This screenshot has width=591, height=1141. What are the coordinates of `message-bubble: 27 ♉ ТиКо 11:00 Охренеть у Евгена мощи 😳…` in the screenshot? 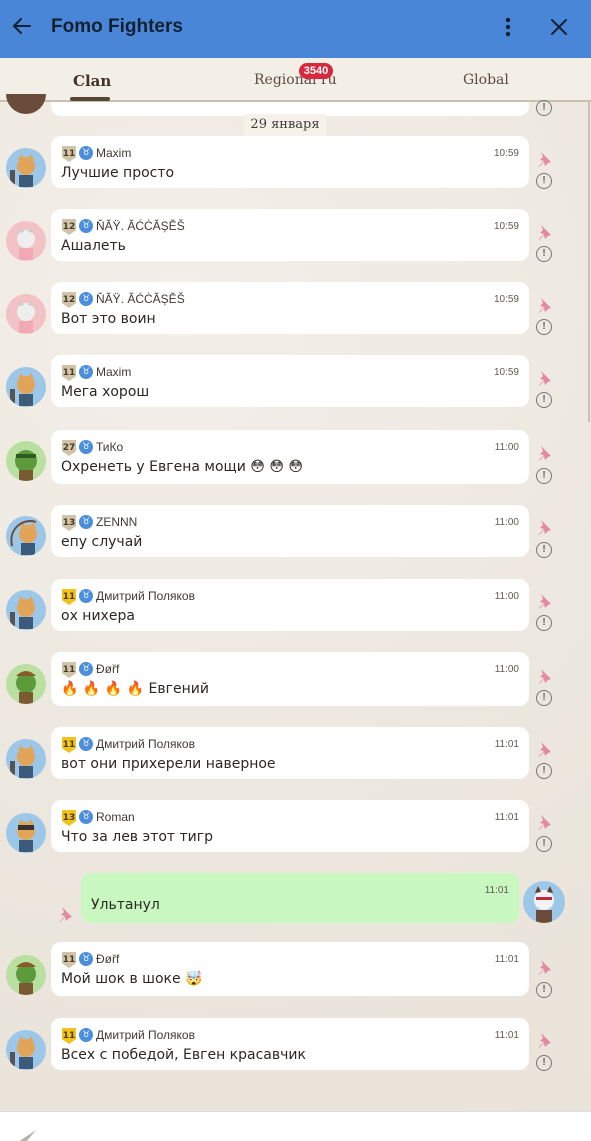 It's located at (290, 457).